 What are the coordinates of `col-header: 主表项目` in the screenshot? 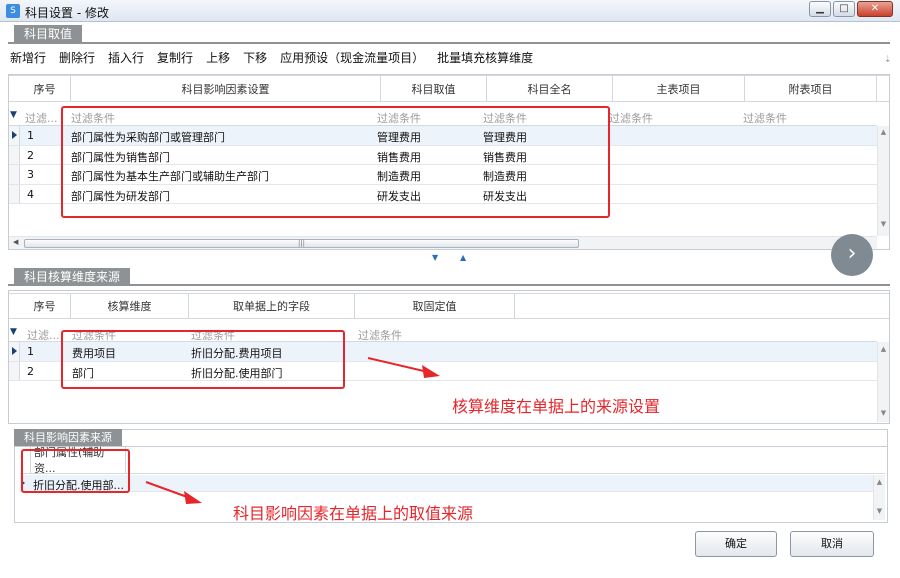 It's located at (679, 88).